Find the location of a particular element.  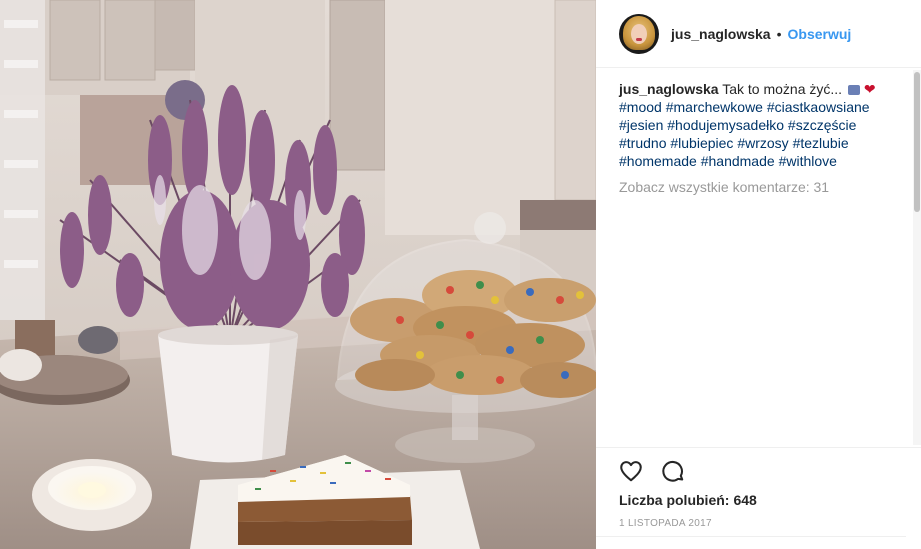

hashtag-mood: #mood is located at coordinates (640, 107).